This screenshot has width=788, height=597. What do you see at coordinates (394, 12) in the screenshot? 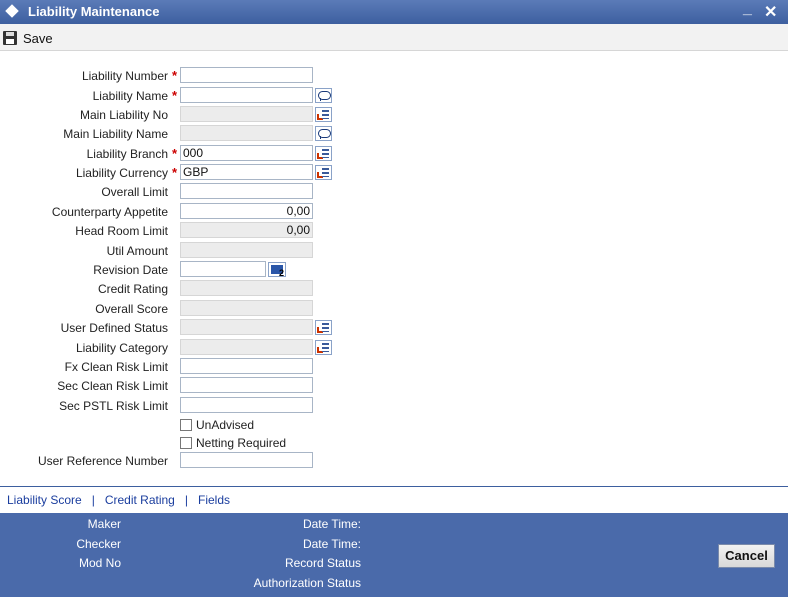
I see `title-bar: Liability Maintenance _ ✕` at bounding box center [394, 12].